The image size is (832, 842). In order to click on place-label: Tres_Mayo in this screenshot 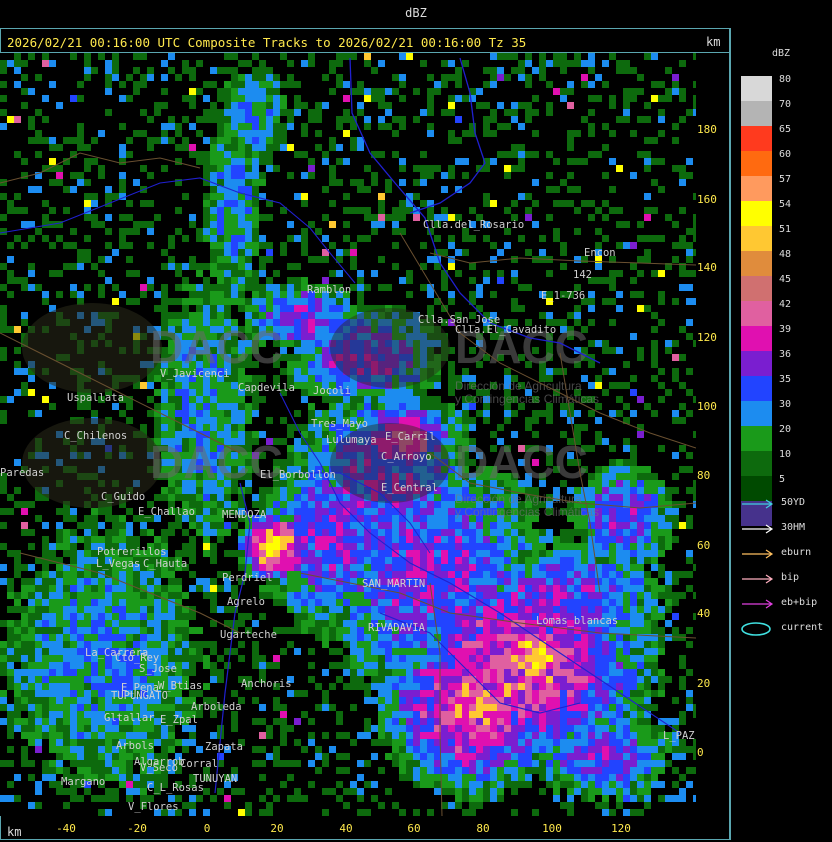, I will do `click(339, 424)`.